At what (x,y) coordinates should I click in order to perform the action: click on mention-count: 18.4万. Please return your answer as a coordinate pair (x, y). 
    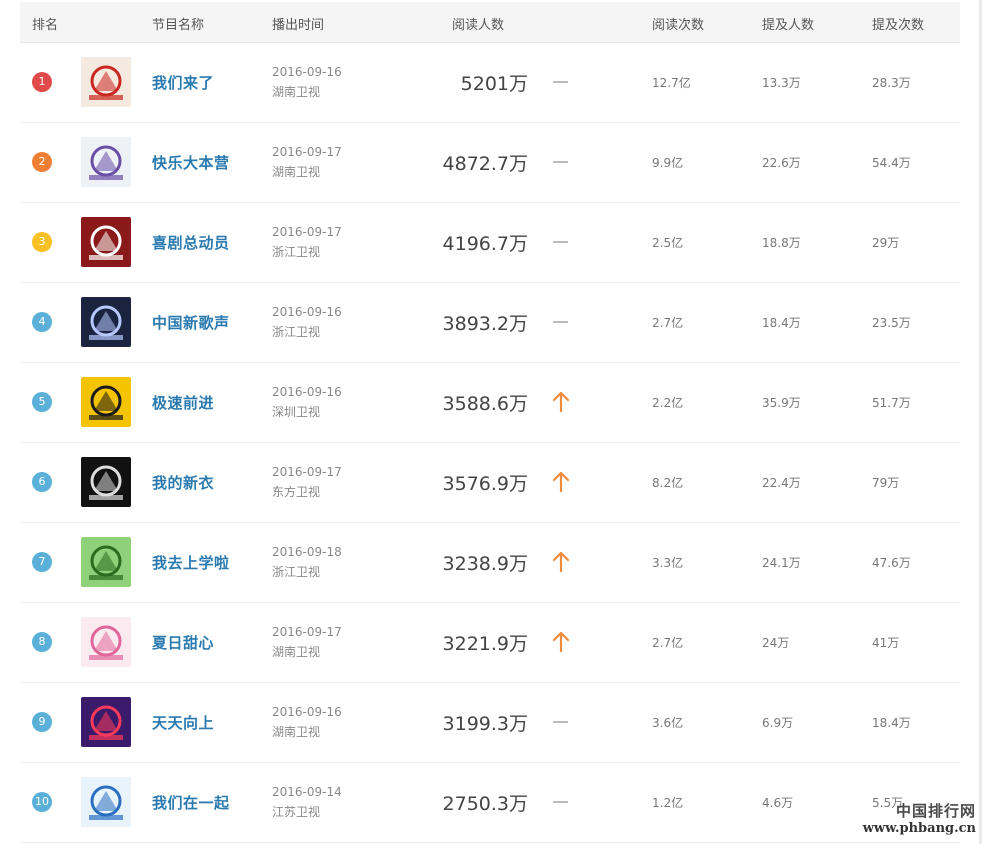
    Looking at the image, I should click on (891, 723).